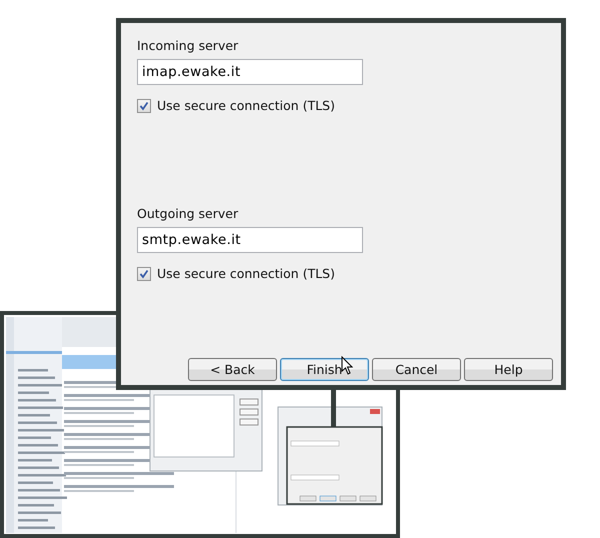 This screenshot has width=600, height=538. What do you see at coordinates (508, 369) in the screenshot?
I see `help-button: Help` at bounding box center [508, 369].